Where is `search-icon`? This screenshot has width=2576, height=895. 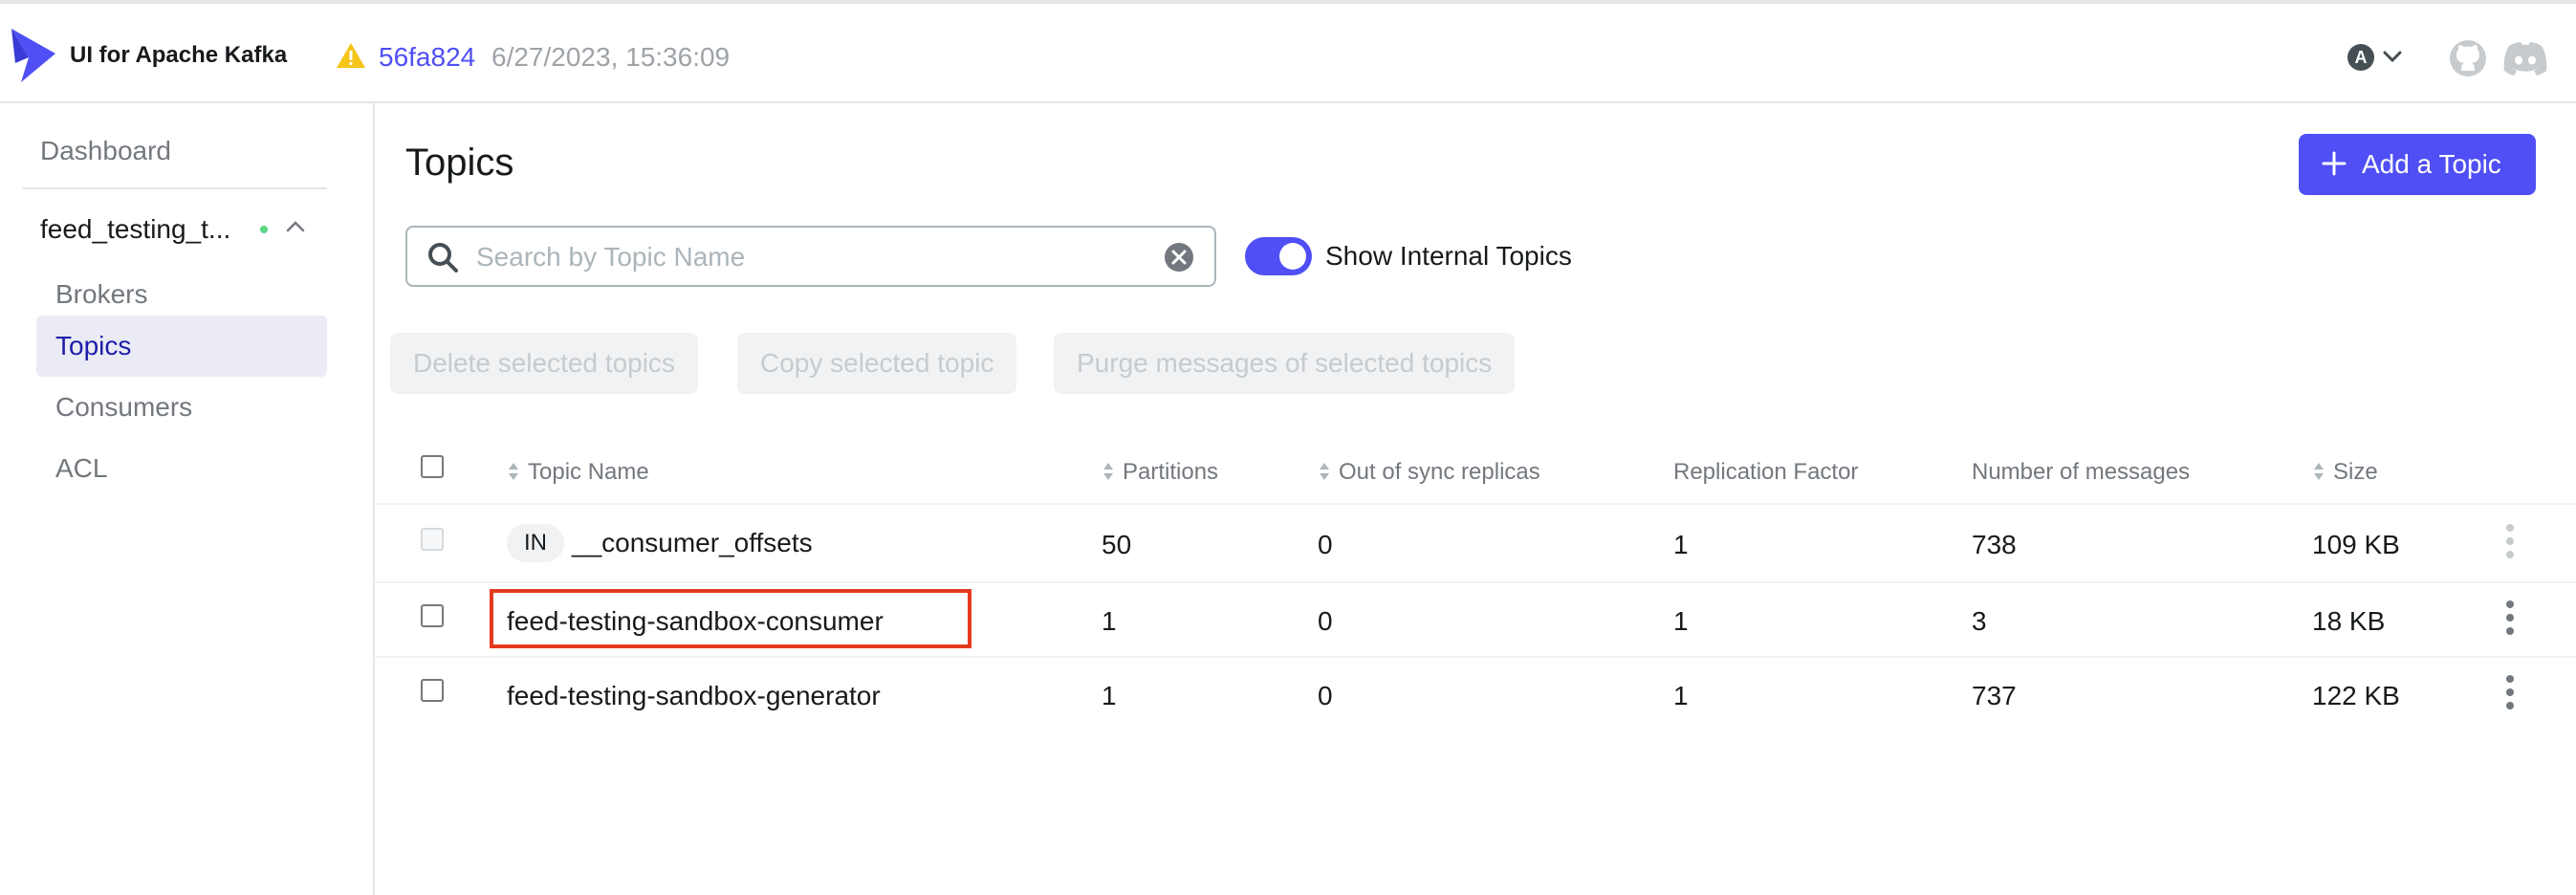
search-icon is located at coordinates (443, 258).